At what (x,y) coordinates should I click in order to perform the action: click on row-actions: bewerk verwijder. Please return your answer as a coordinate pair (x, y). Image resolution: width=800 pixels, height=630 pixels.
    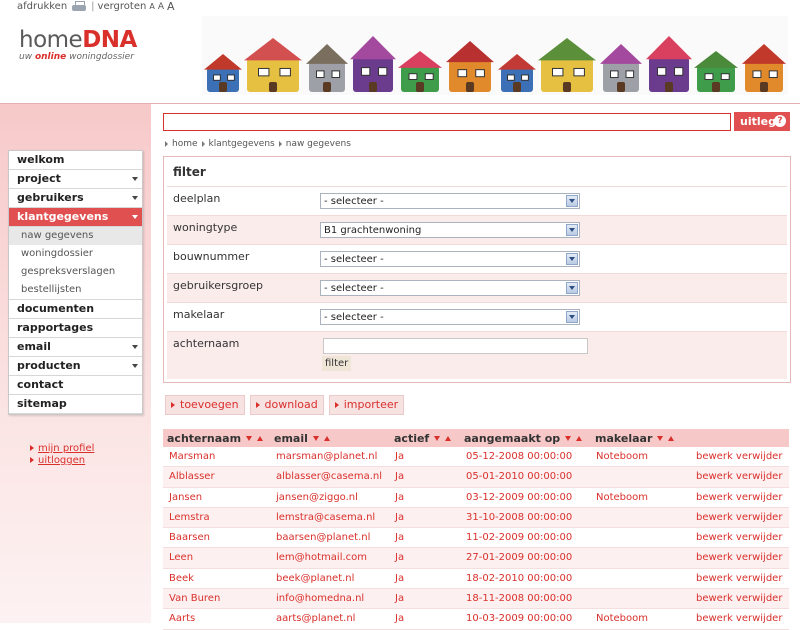
    Looking at the image, I should click on (739, 557).